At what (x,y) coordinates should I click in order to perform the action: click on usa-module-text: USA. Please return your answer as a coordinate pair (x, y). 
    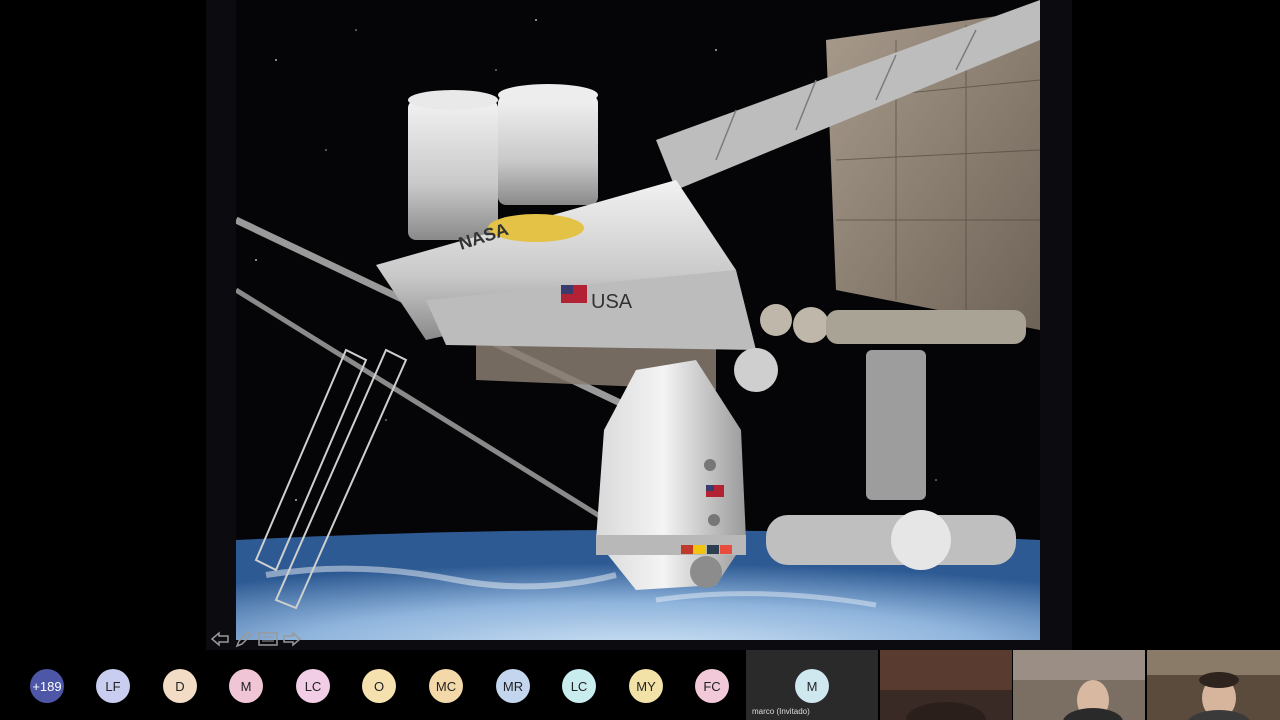
    Looking at the image, I should click on (612, 302).